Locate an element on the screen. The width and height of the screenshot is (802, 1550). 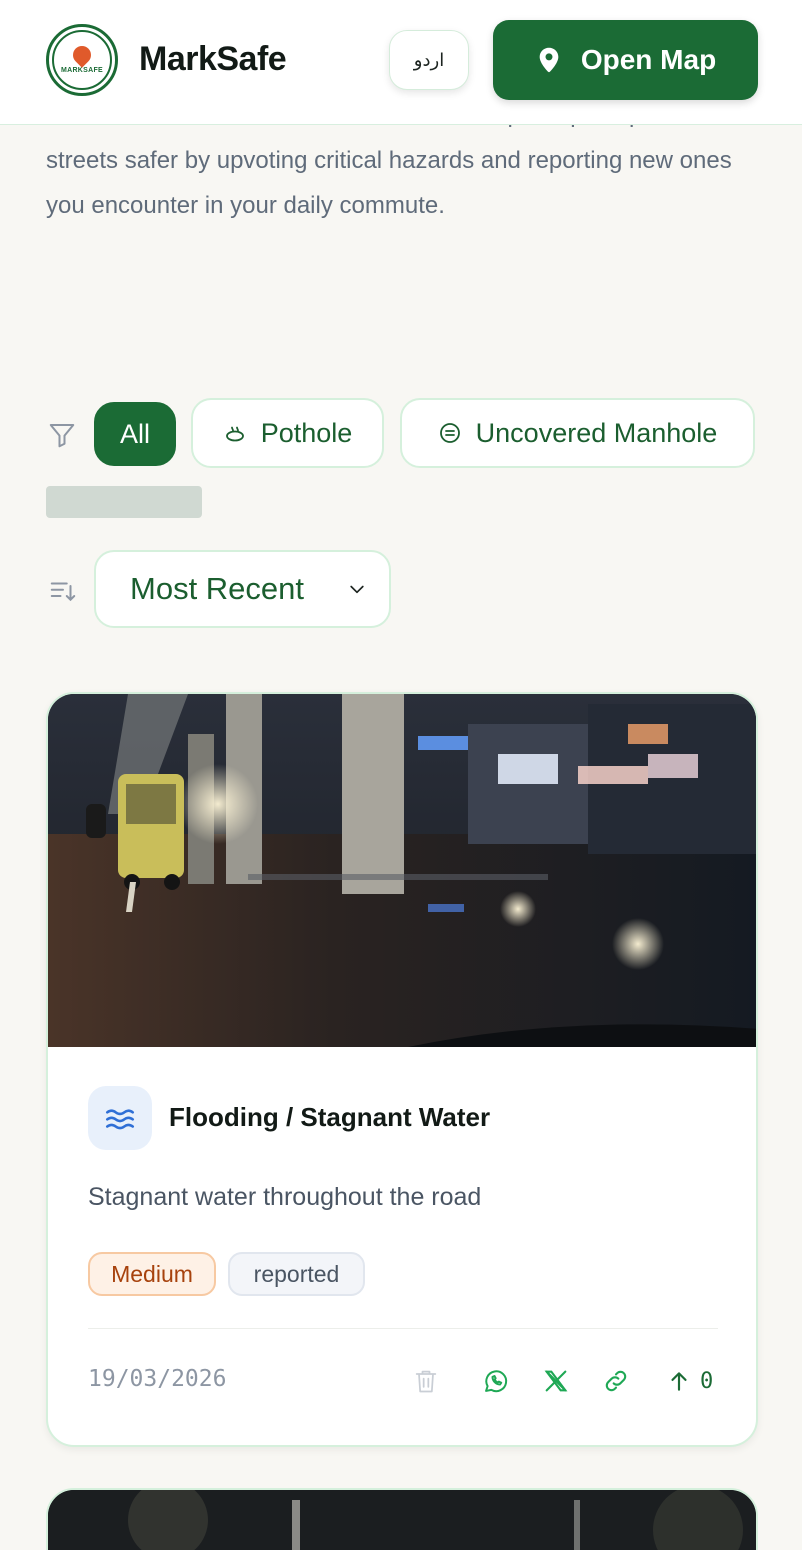
share-whatsapp-button is located at coordinates (496, 1381).